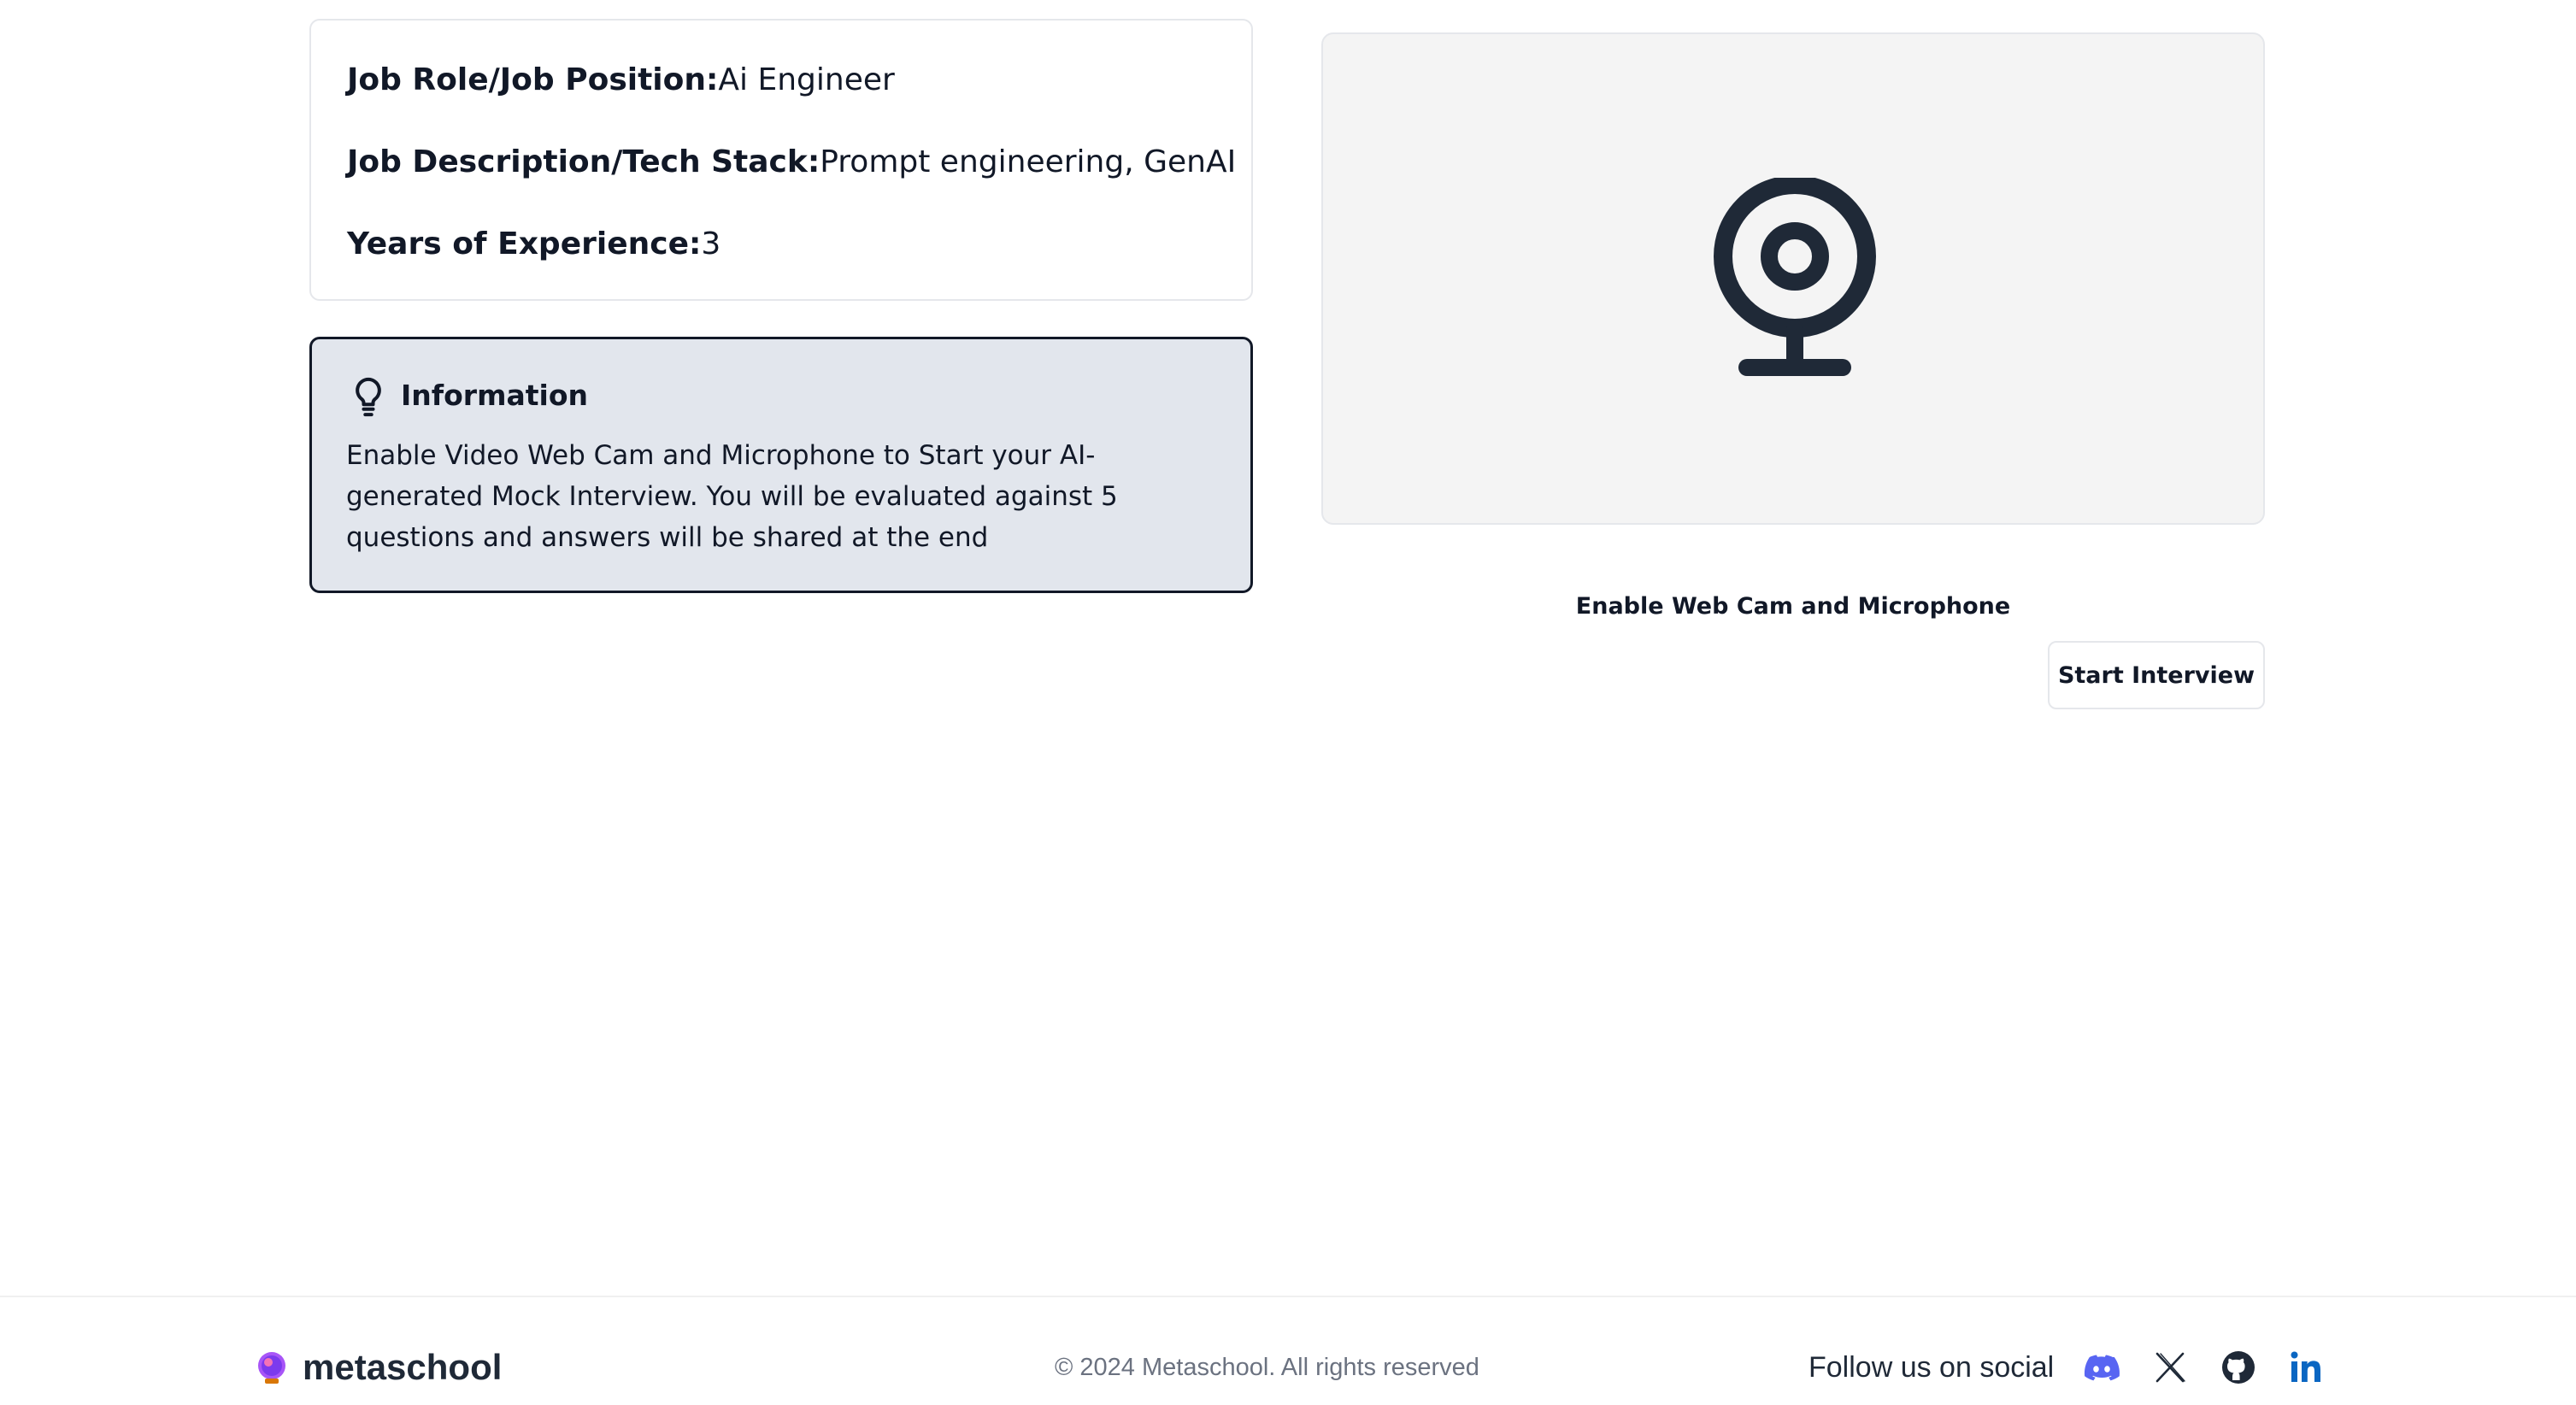  What do you see at coordinates (2101, 1367) in the screenshot?
I see `discord-icon` at bounding box center [2101, 1367].